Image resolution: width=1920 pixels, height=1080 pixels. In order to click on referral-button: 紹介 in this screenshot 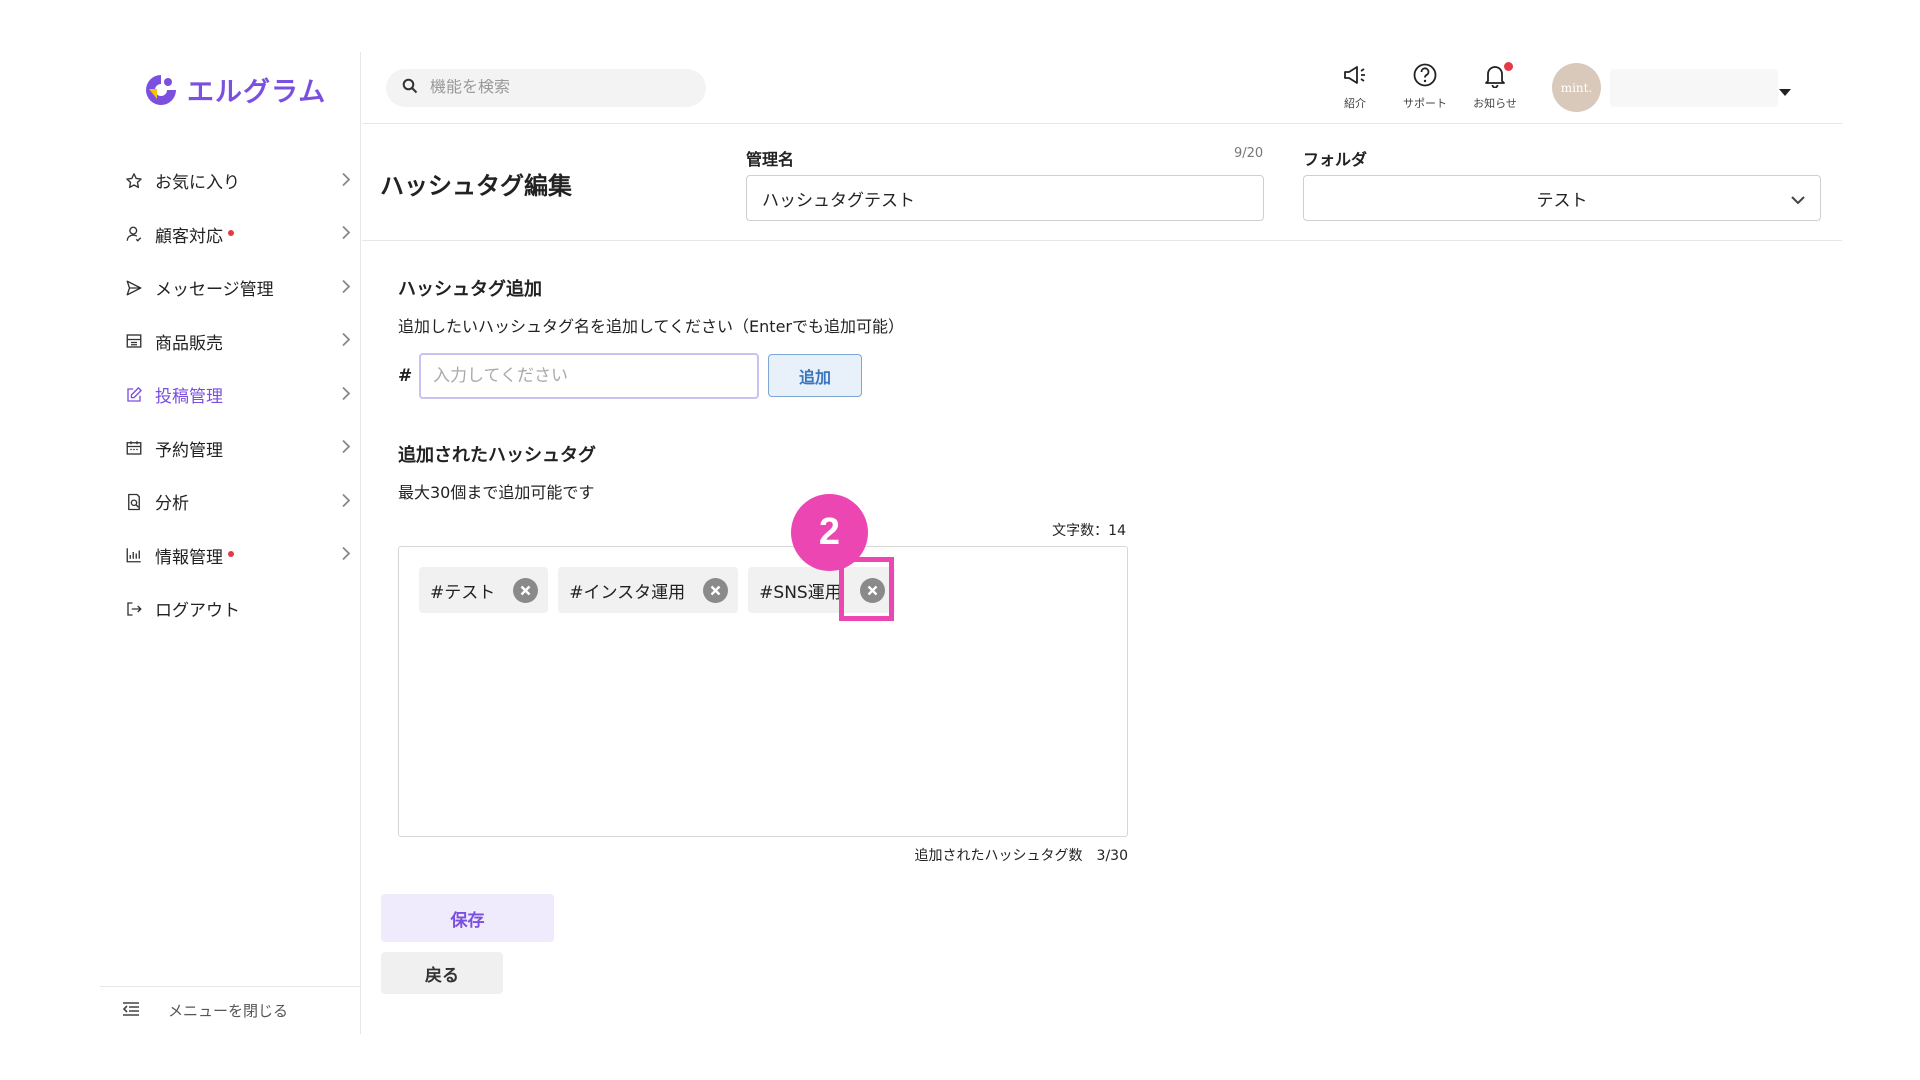, I will do `click(1355, 86)`.